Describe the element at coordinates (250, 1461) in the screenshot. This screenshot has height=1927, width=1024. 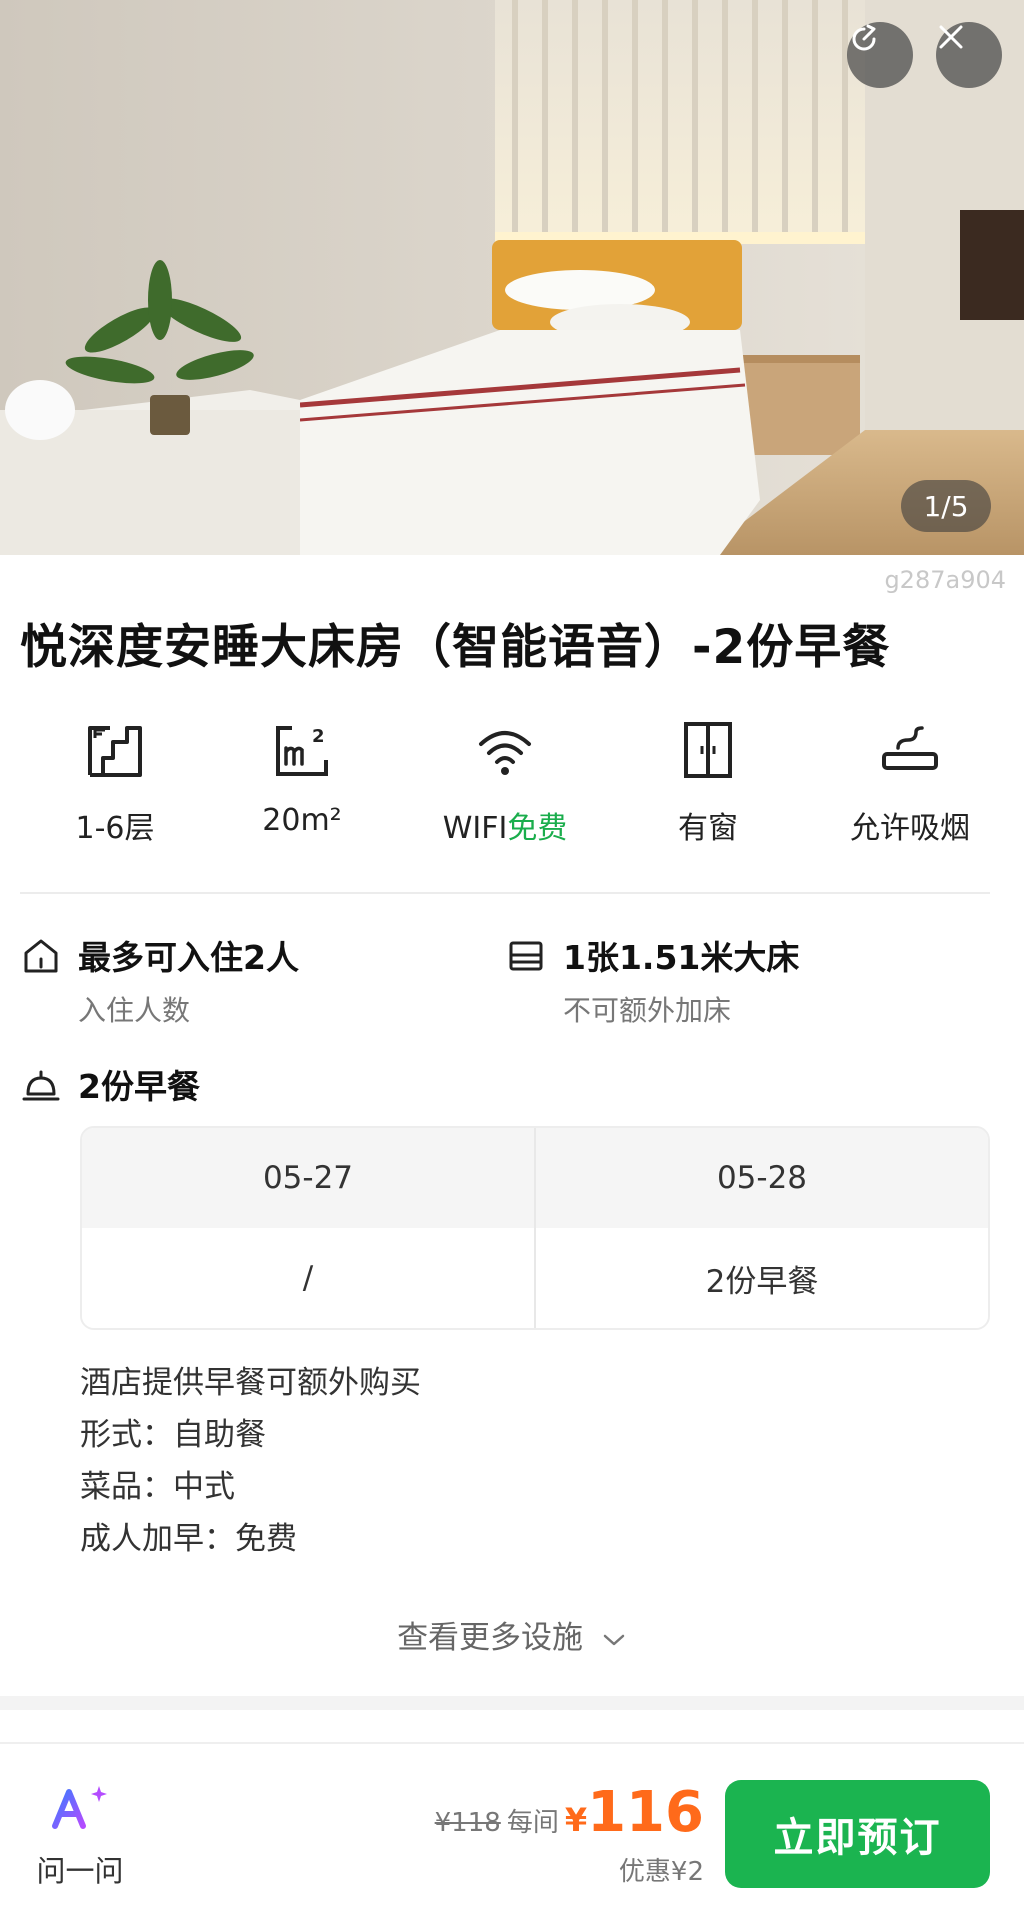
I see `breakfast-notes: 酒店提供早餐可额外购买 形式：自助餐 菜品：中式 成人加早：免费` at that location.